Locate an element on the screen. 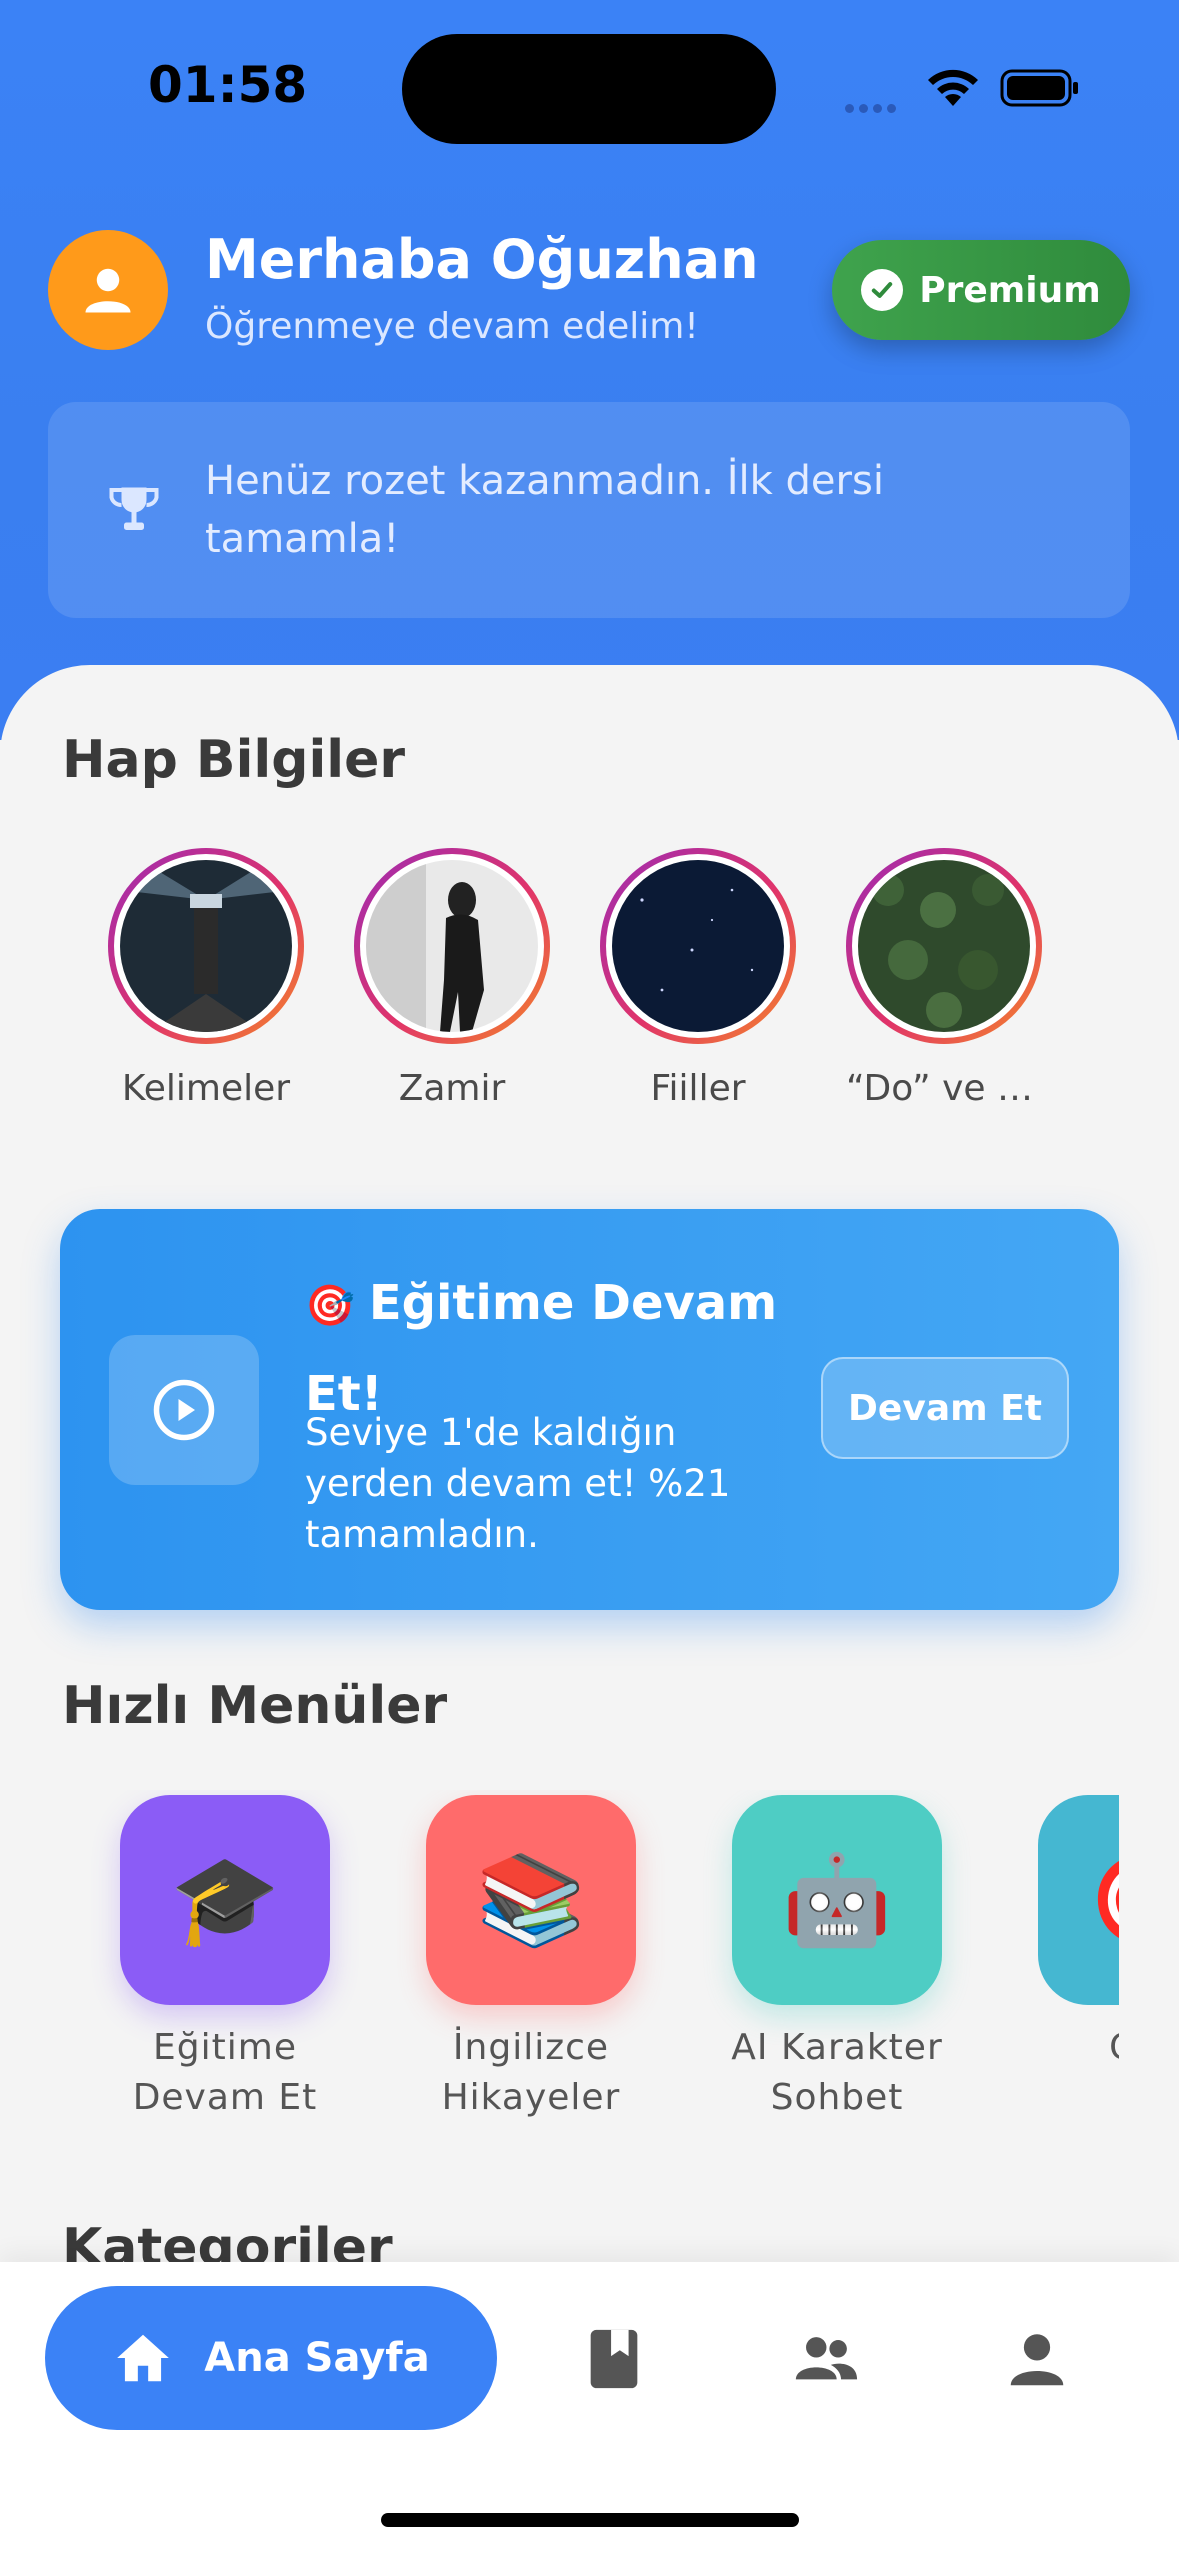 The image size is (1179, 2556). quick-menu-label-line: AI Karakter is located at coordinates (837, 2047).